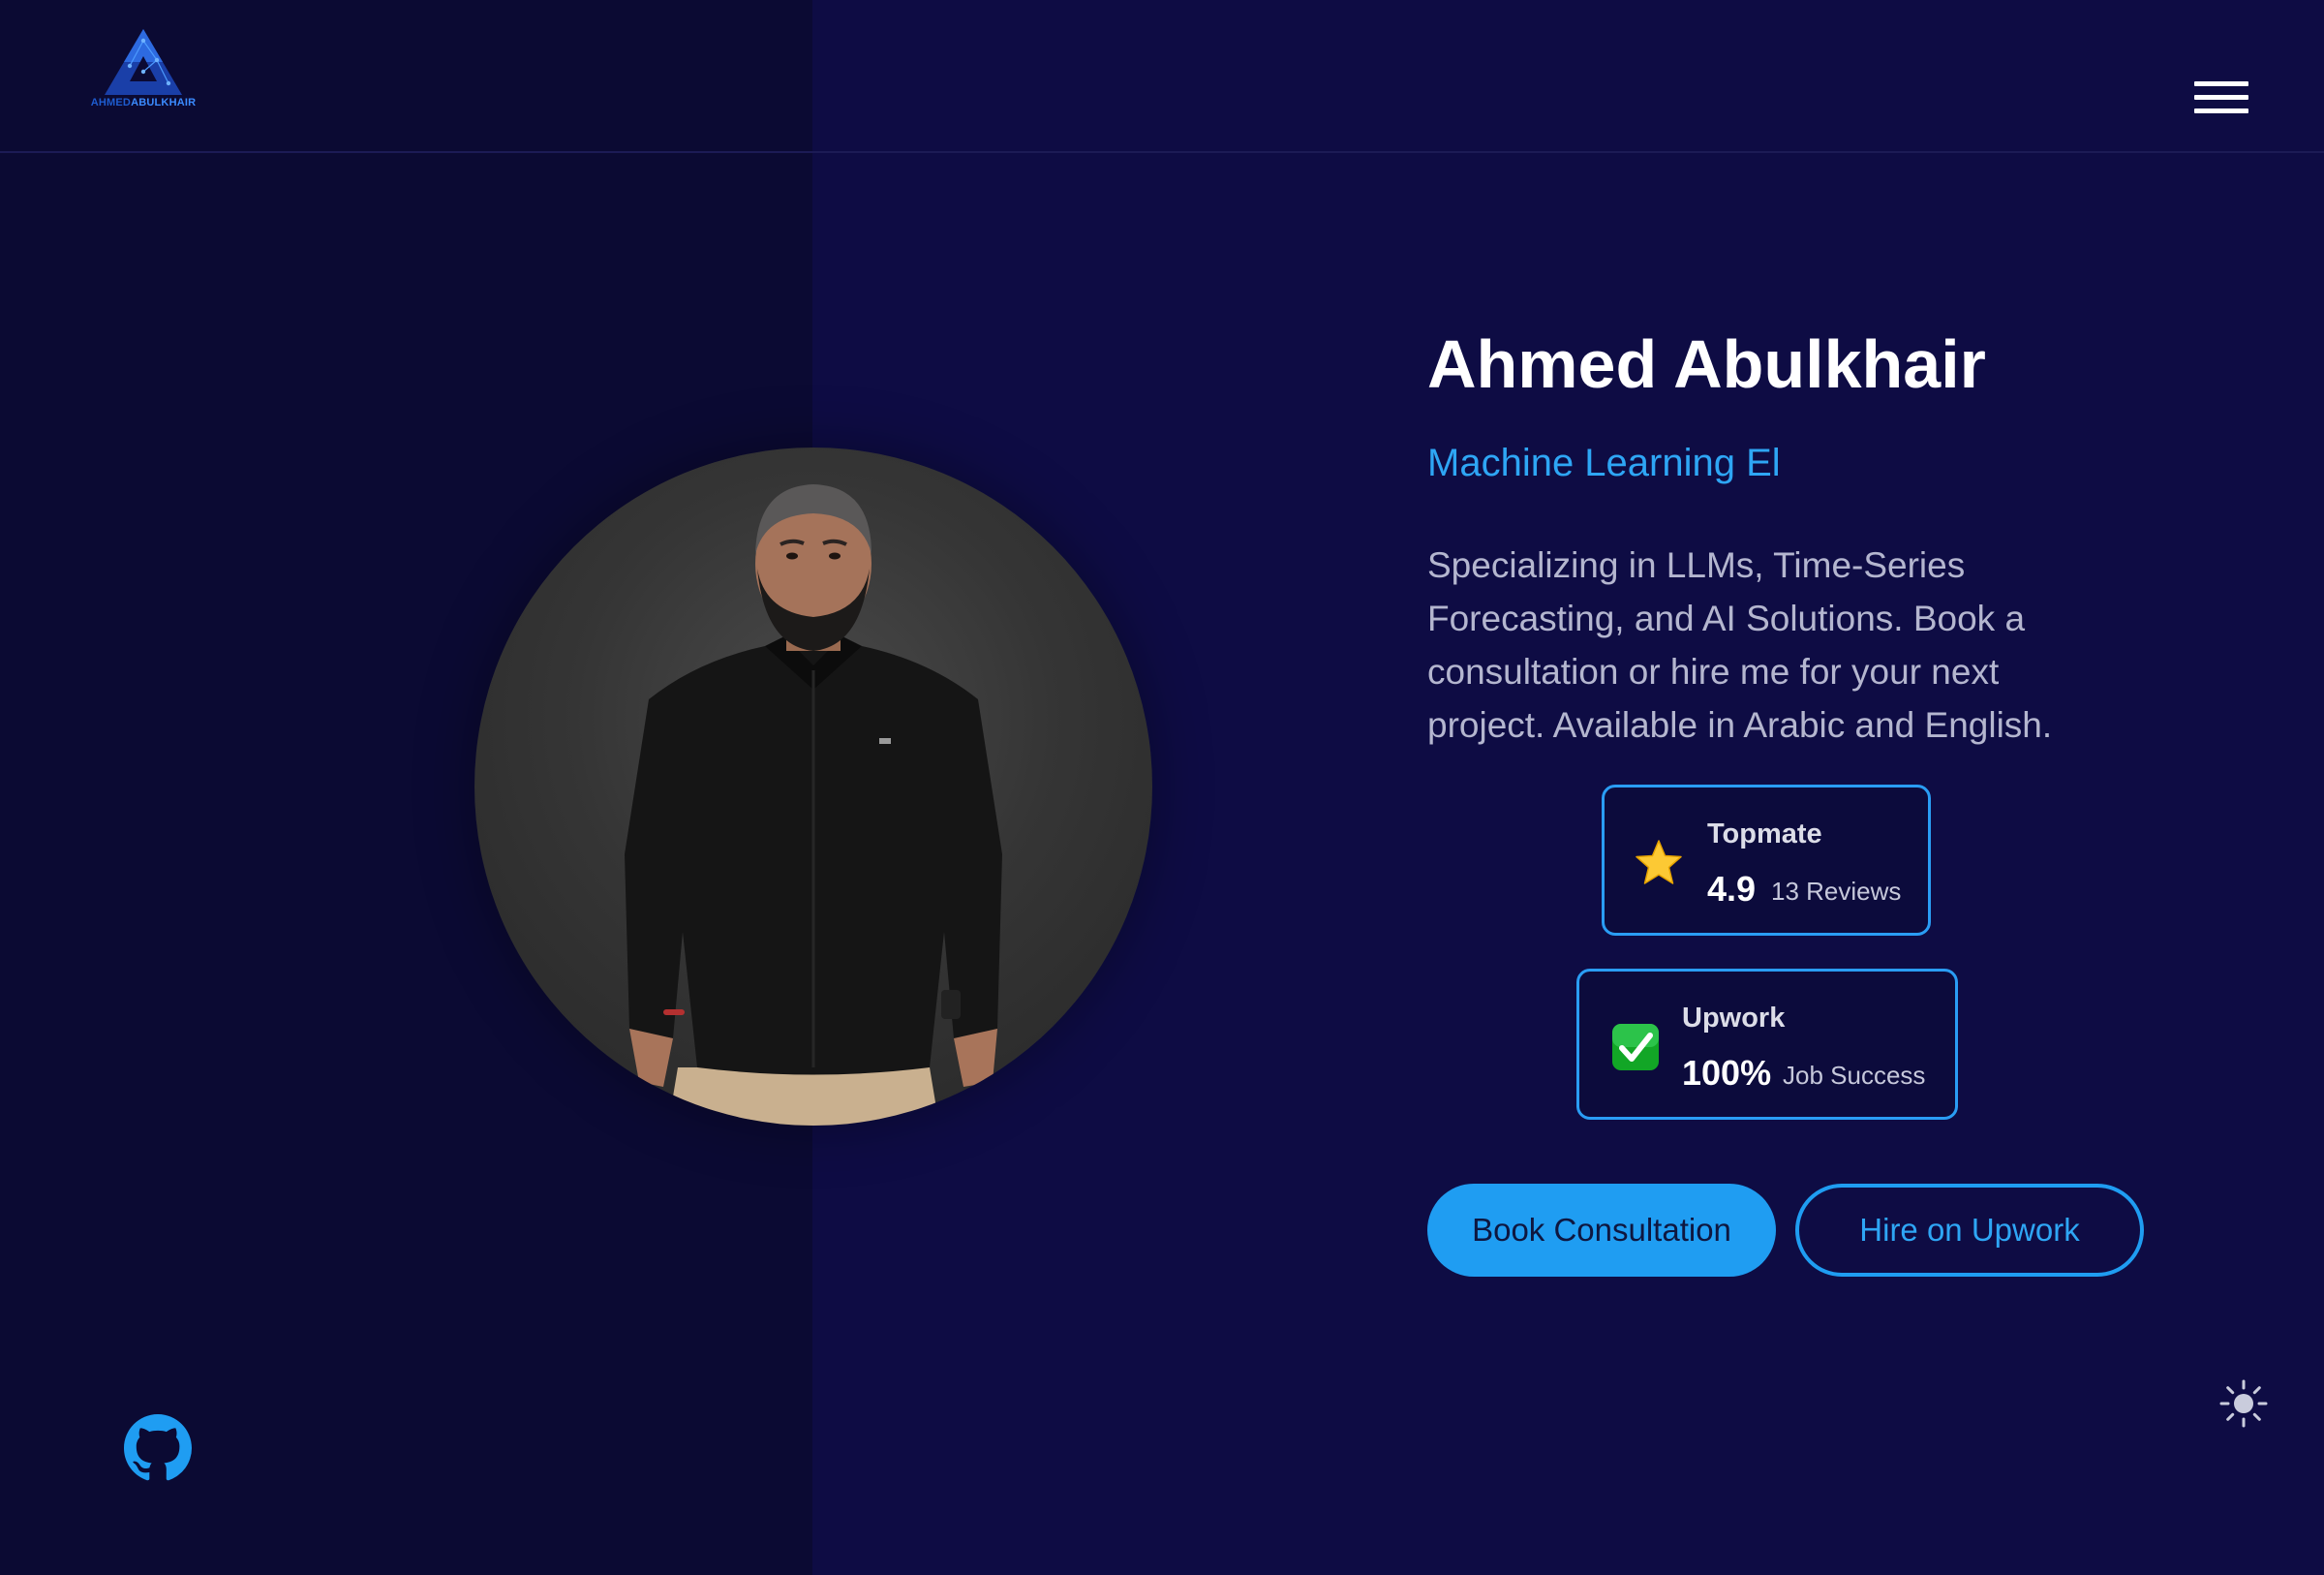 The width and height of the screenshot is (2324, 1575). I want to click on upwork-success-caption: Job Success, so click(1855, 1075).